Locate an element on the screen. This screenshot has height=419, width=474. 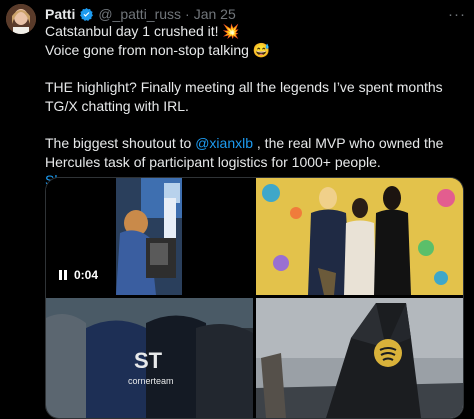
avatar is located at coordinates (21, 19).